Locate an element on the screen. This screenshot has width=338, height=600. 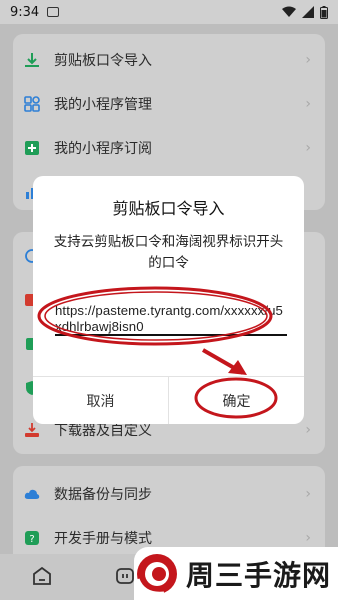
watermark-text: 周三手游网 is located at coordinates (259, 575).